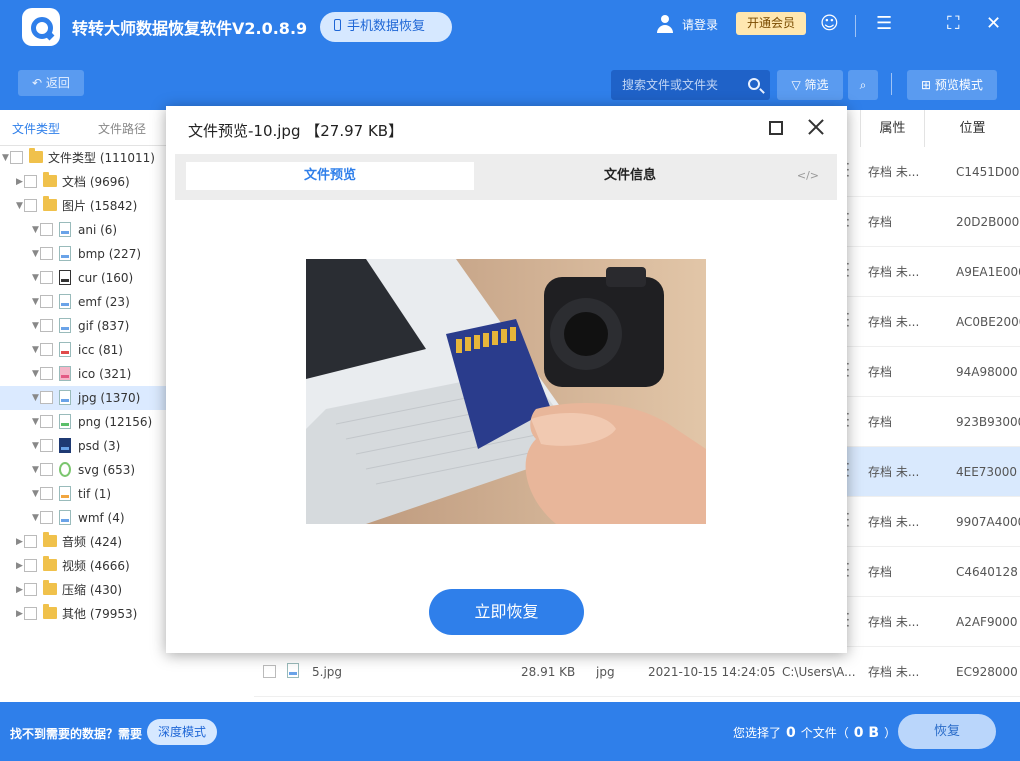 The height and width of the screenshot is (761, 1020). What do you see at coordinates (630, 176) in the screenshot?
I see `tab-file-info: 文件信息` at bounding box center [630, 176].